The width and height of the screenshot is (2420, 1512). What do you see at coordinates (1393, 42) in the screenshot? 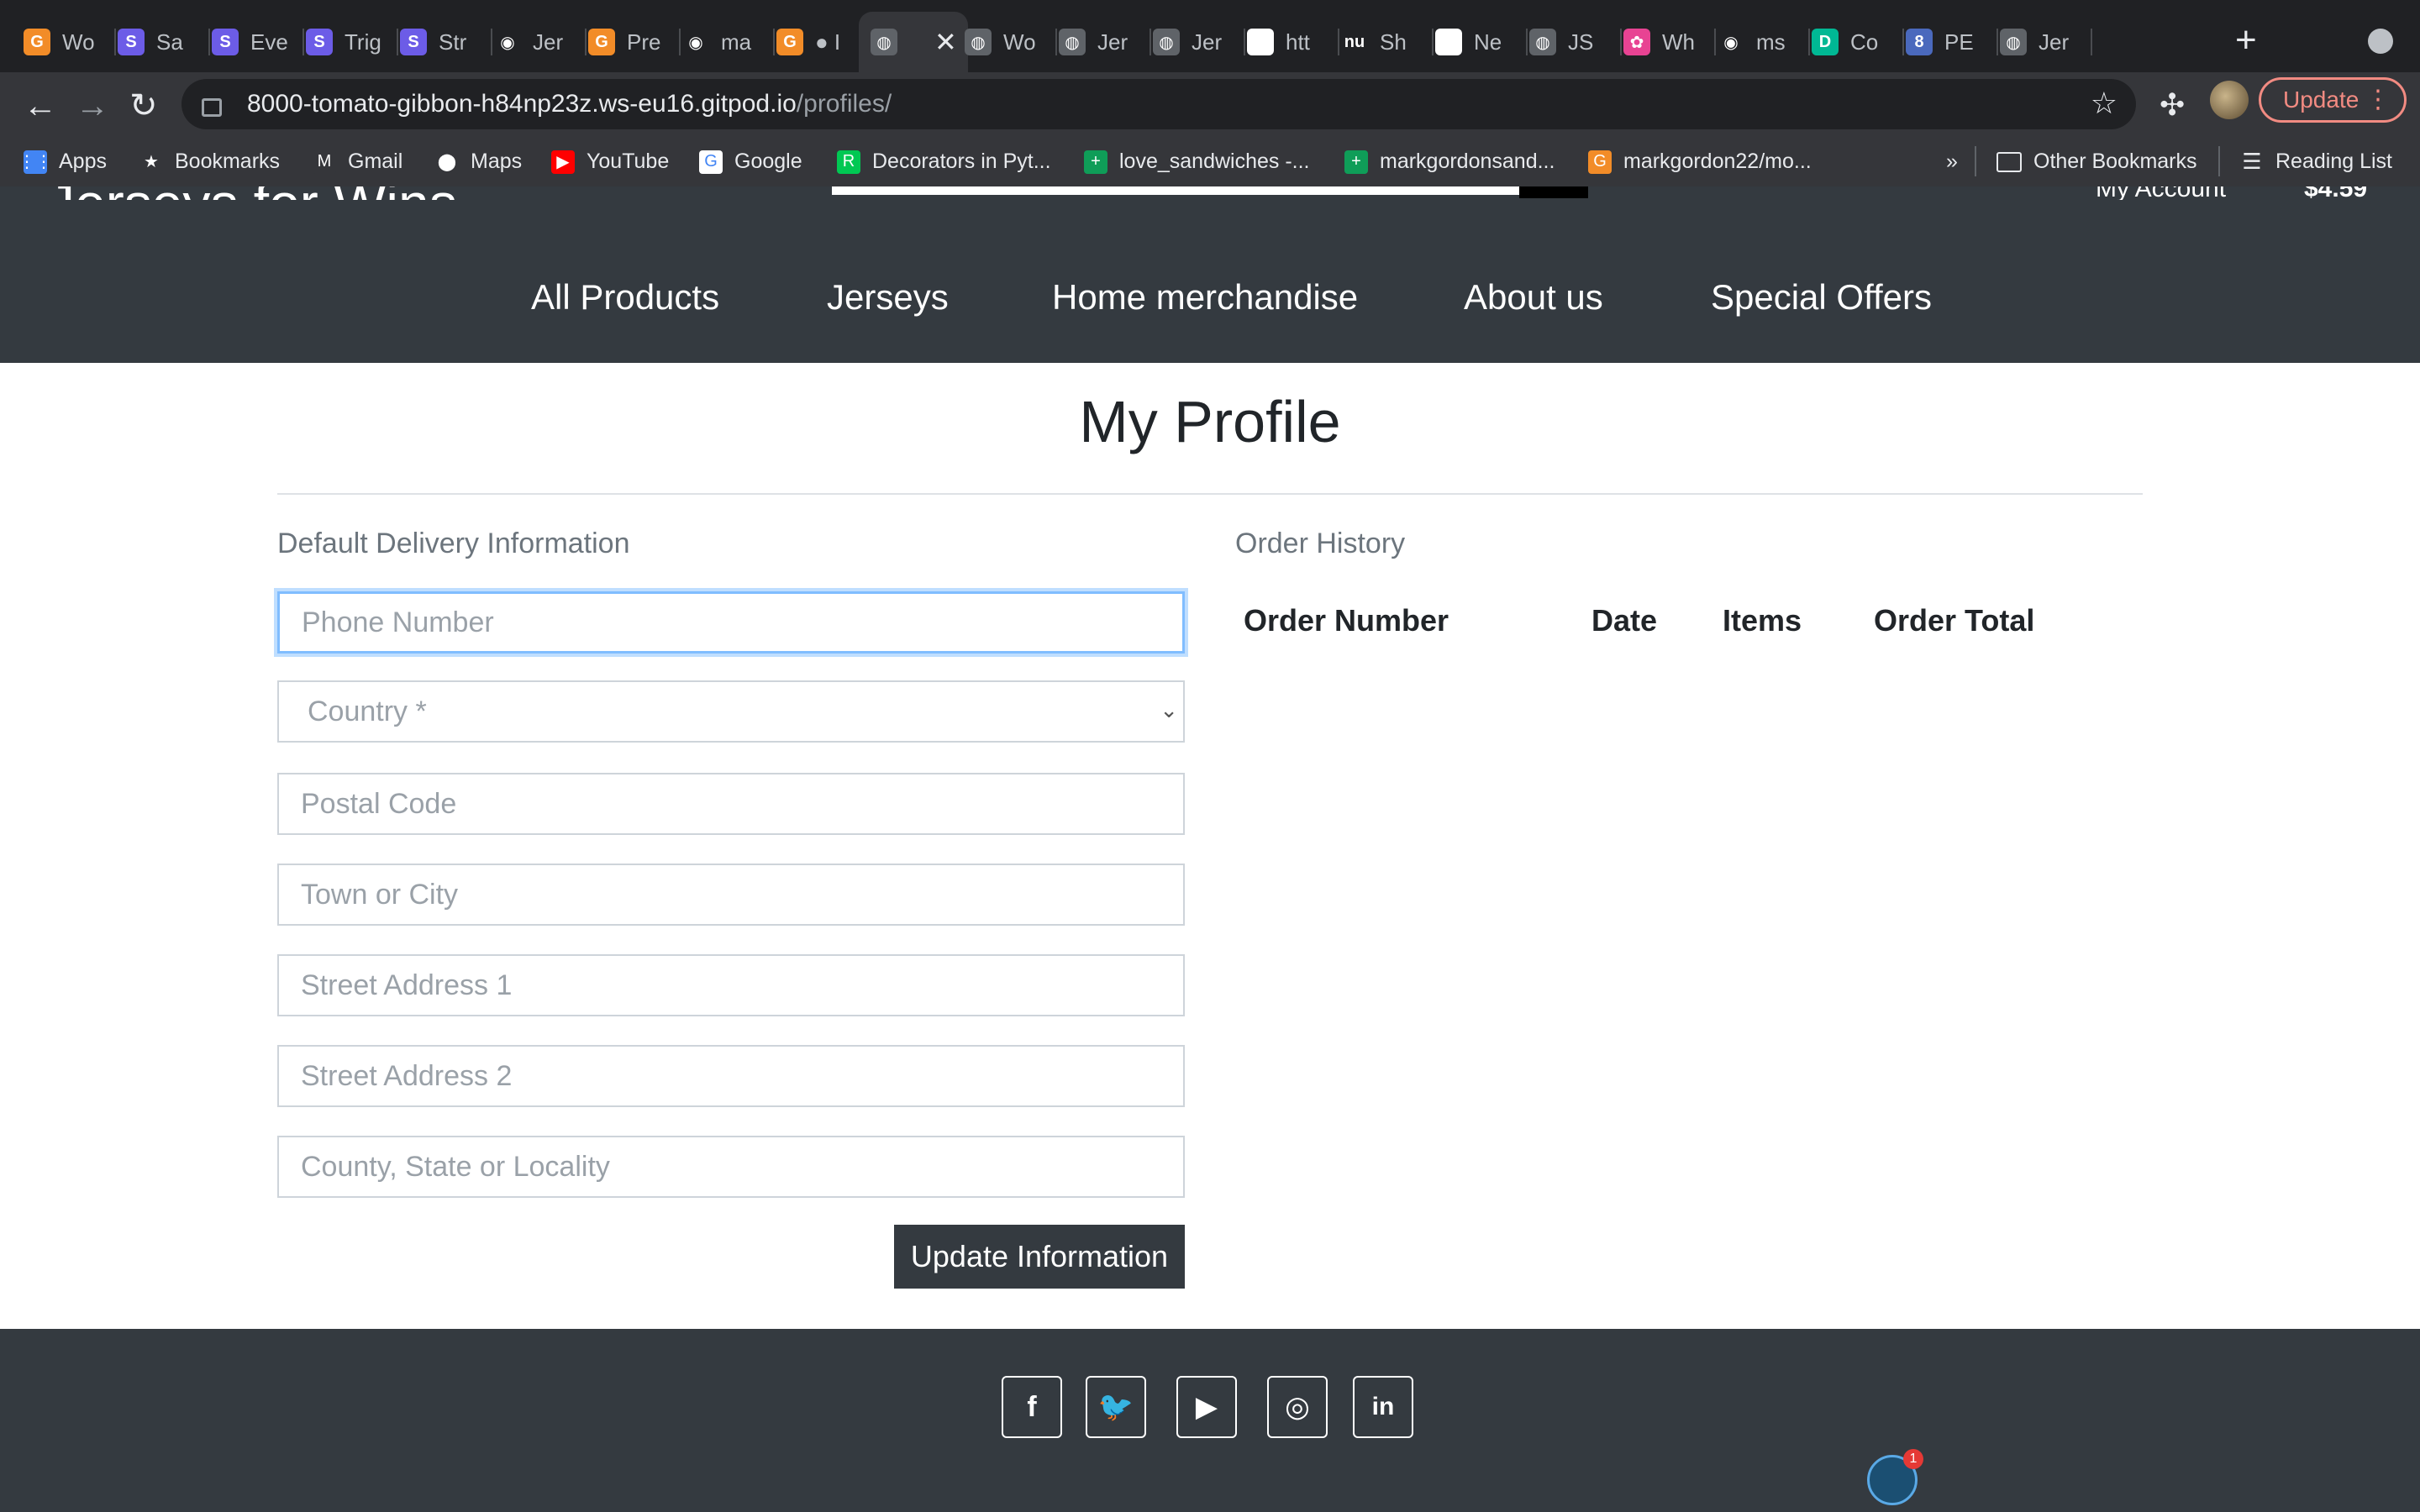
I see `tab-title: Sh` at bounding box center [1393, 42].